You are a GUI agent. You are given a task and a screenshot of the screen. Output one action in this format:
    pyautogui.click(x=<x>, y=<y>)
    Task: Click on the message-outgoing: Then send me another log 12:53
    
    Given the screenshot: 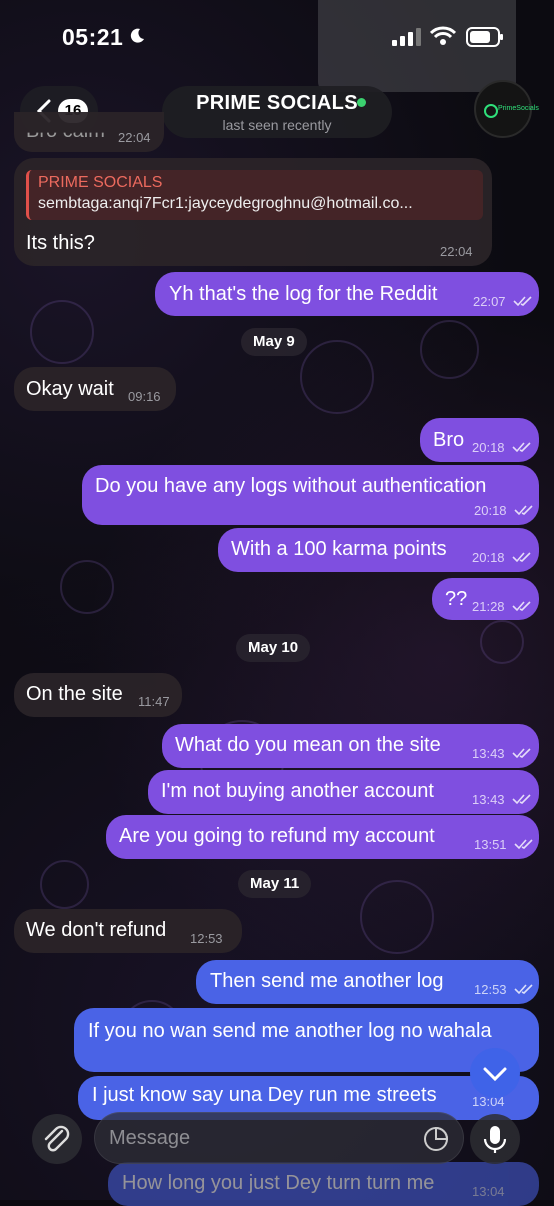 What is the action you would take?
    pyautogui.click(x=367, y=982)
    